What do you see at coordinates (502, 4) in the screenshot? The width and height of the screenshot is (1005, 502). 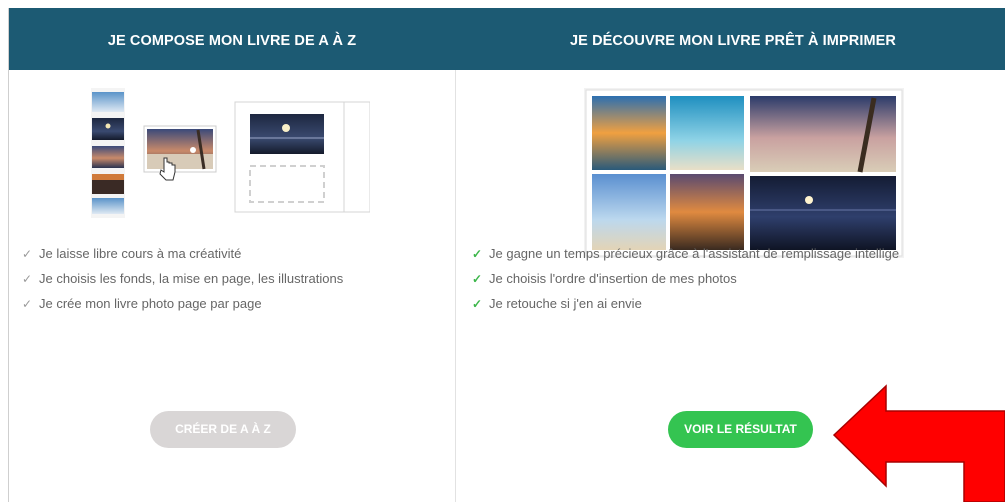 I see `background-page-strip` at bounding box center [502, 4].